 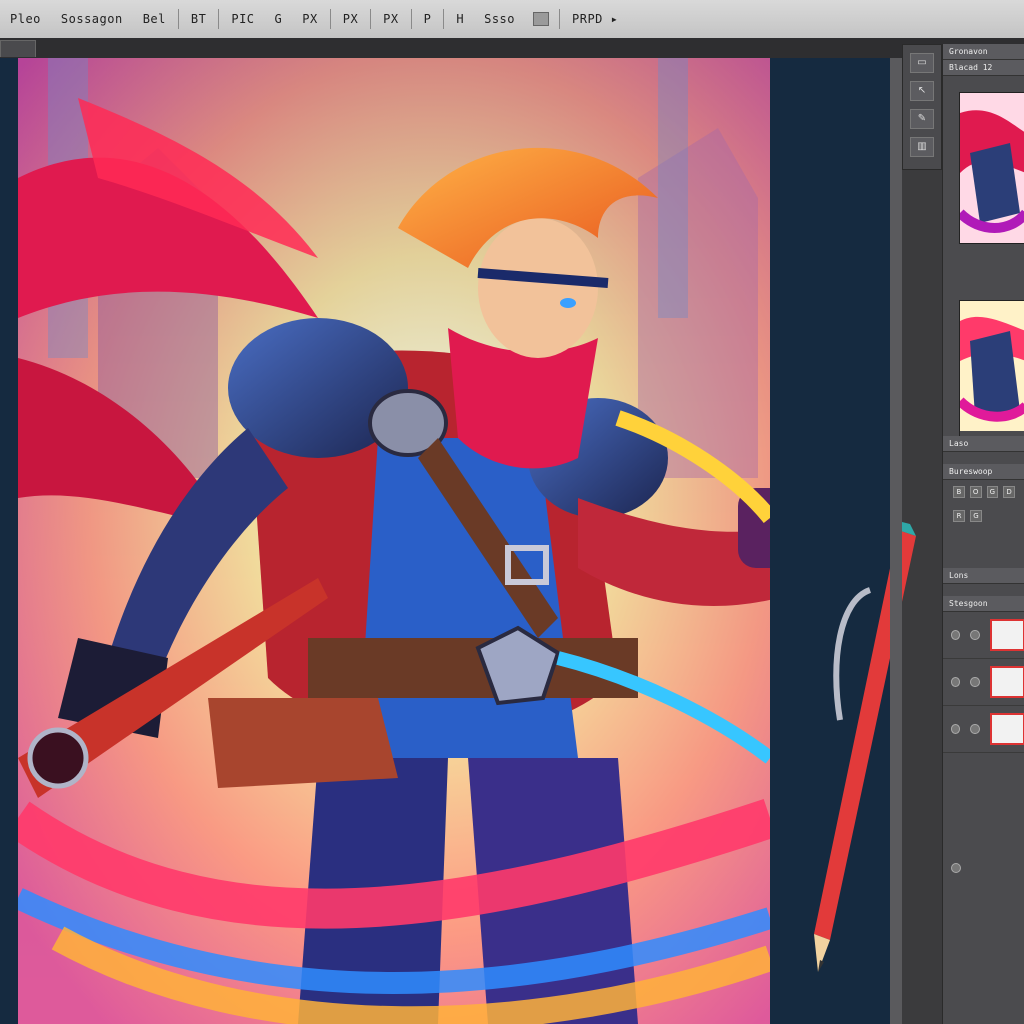 What do you see at coordinates (983, 52) in the screenshot?
I see `navigator-panel-title: Gronavon` at bounding box center [983, 52].